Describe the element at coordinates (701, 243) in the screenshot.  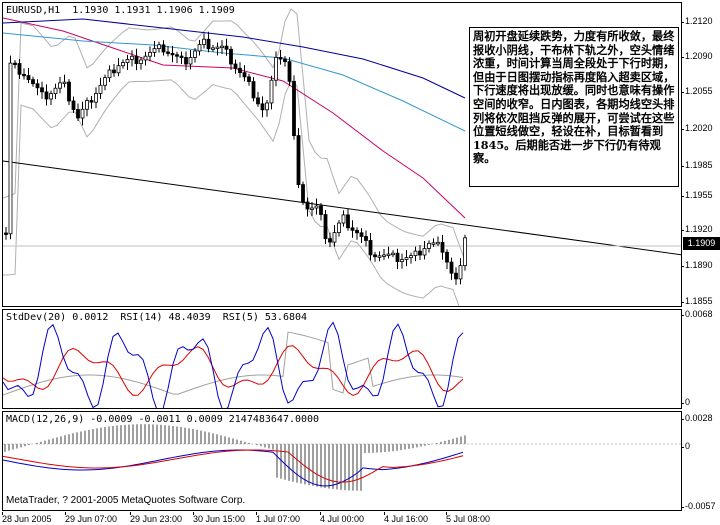
I see `current-price-tag: 1.1909` at that location.